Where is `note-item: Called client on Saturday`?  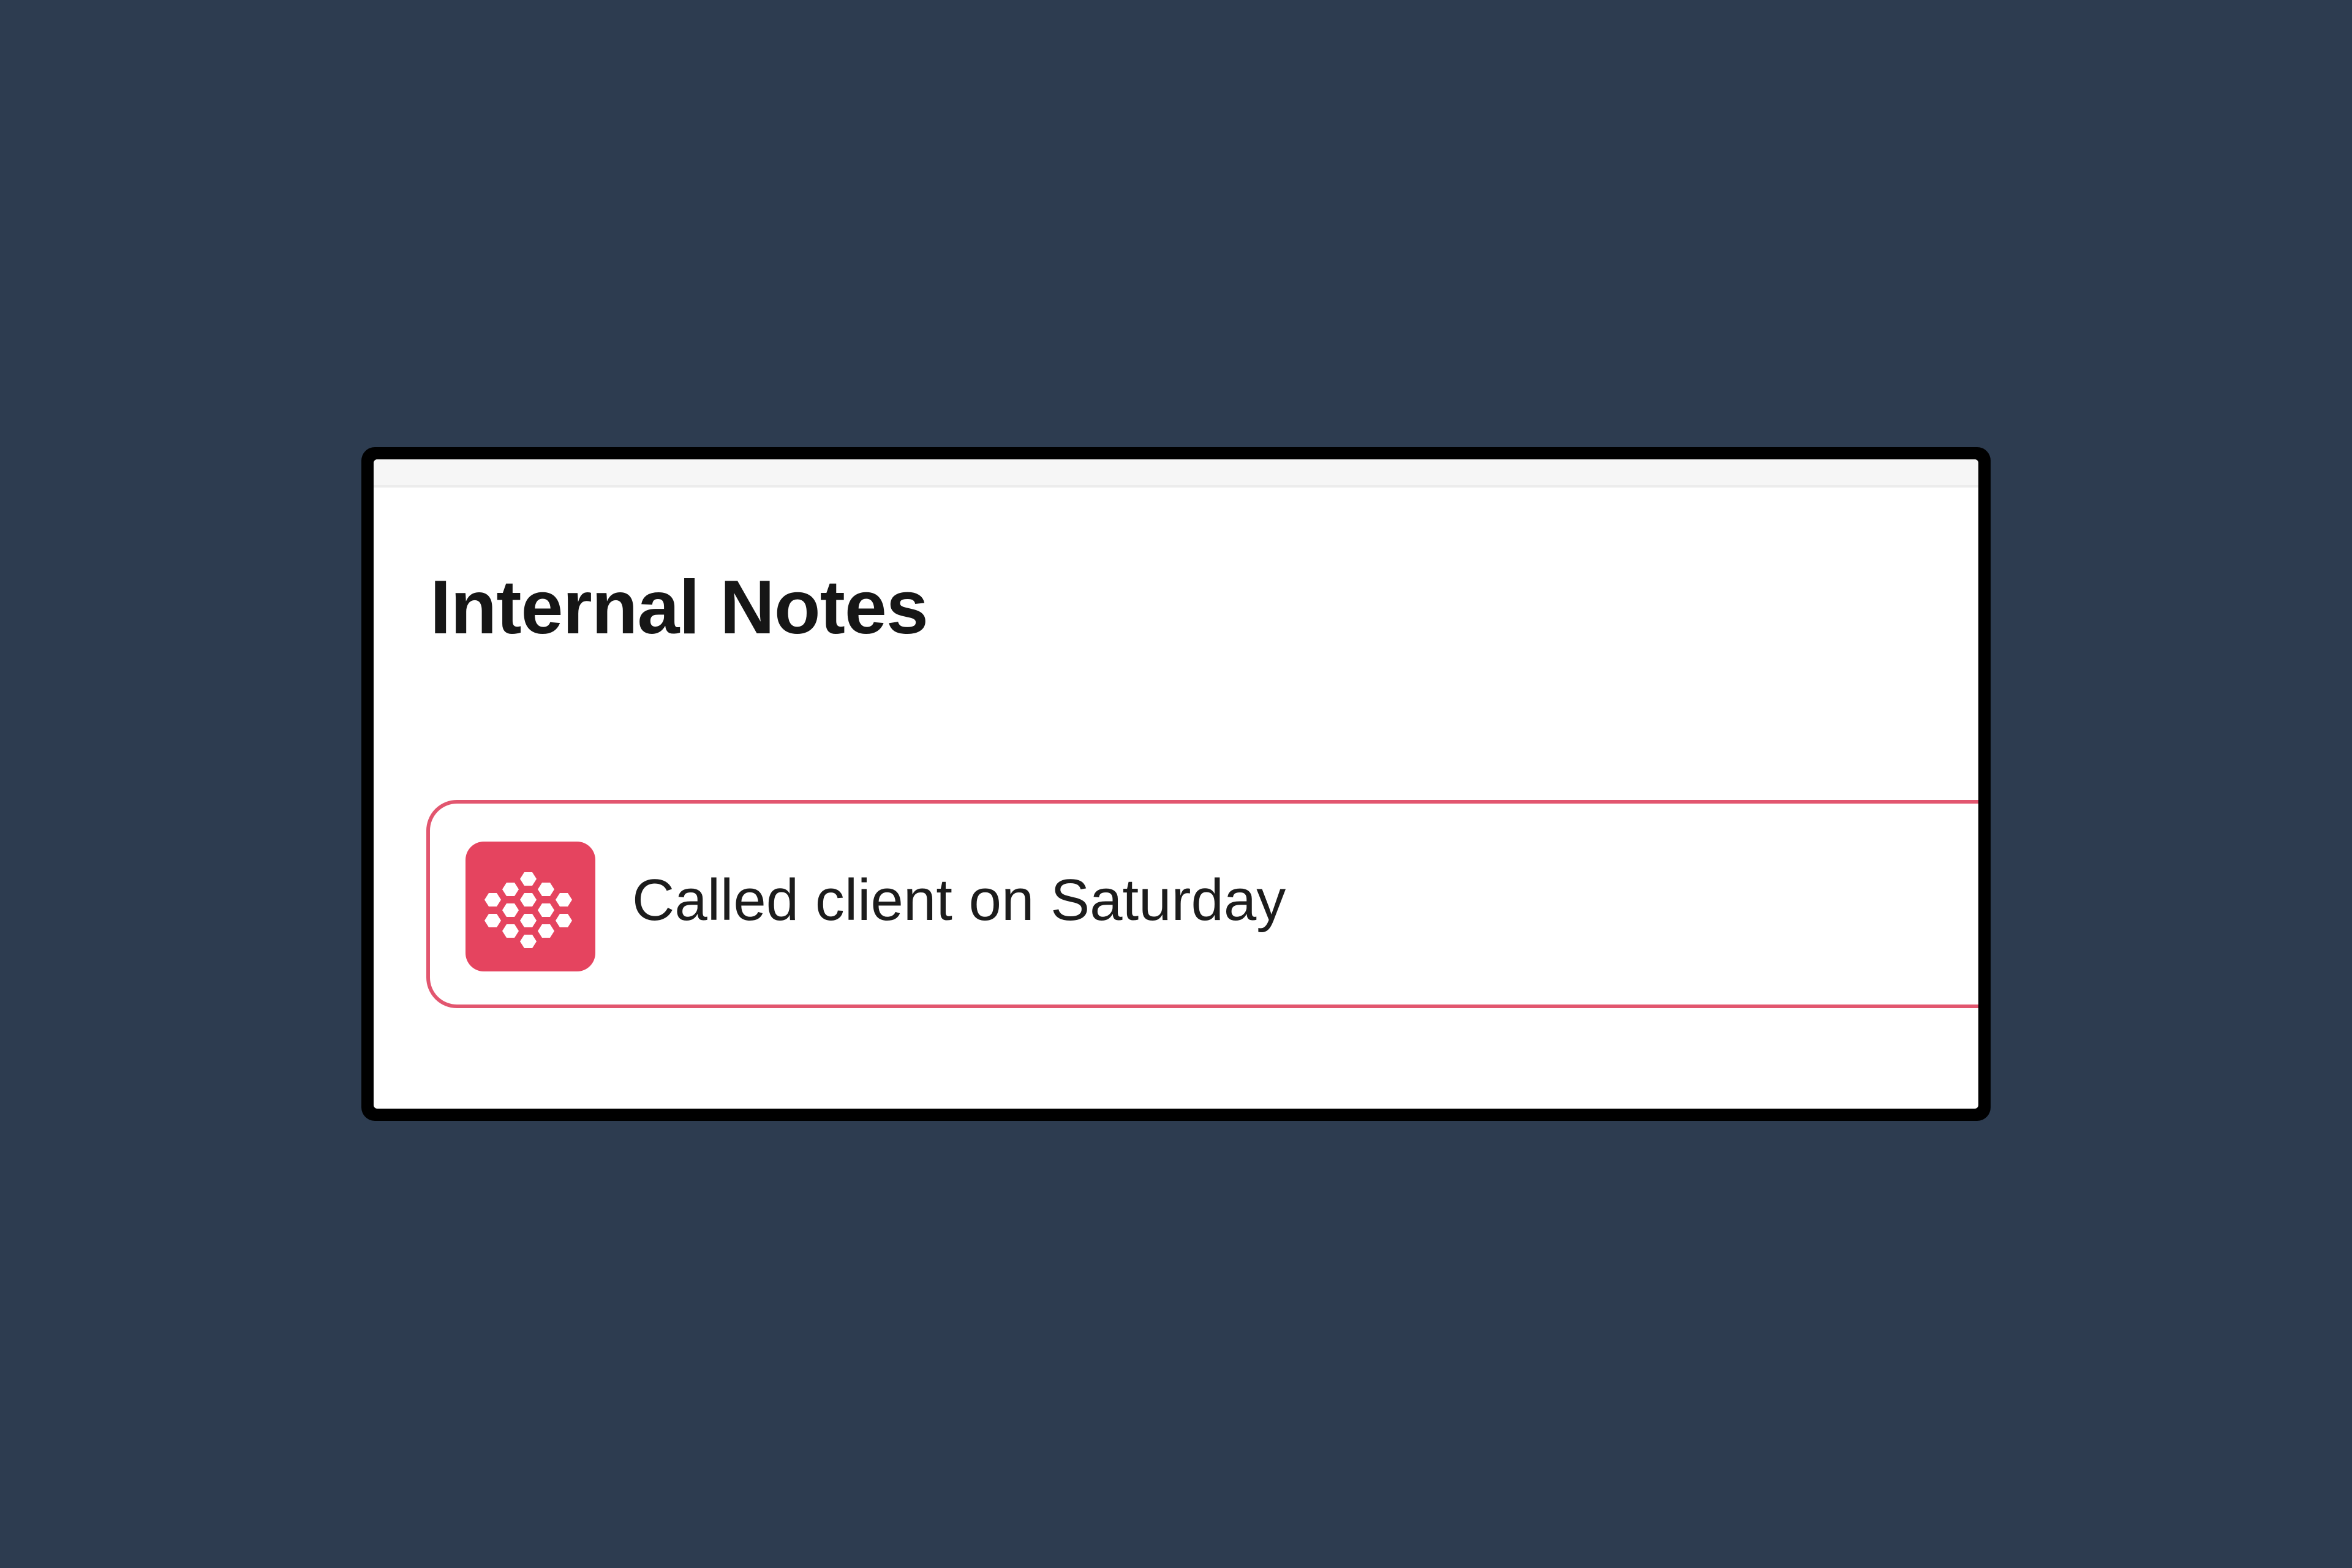 note-item: Called client on Saturday is located at coordinates (1202, 904).